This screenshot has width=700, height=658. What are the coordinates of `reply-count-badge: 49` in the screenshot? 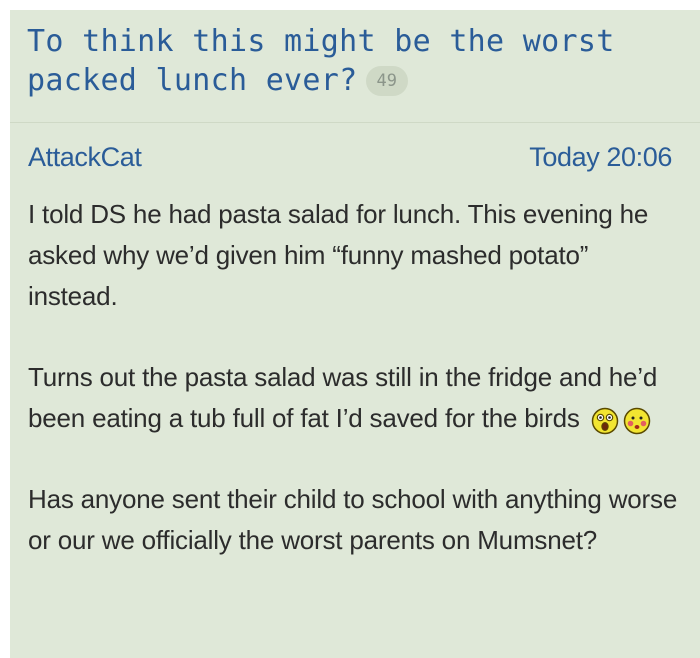 It's located at (386, 81).